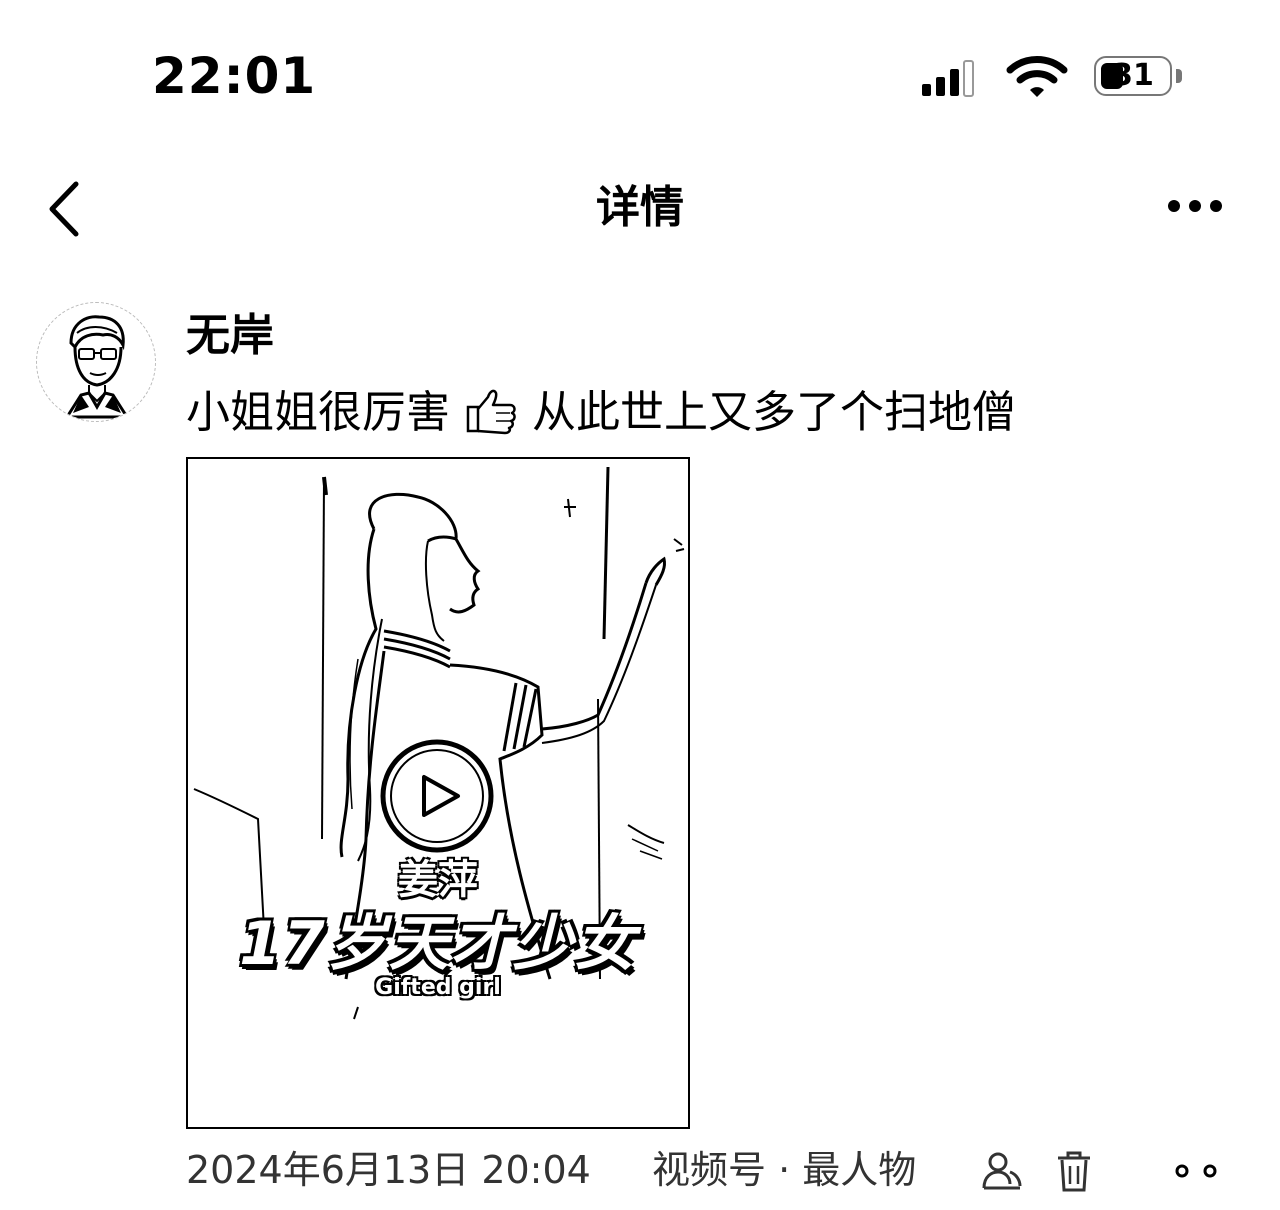  I want to click on post-meta: 2024年6月13日 20:04 视频号 · 最人物, so click(716, 1170).